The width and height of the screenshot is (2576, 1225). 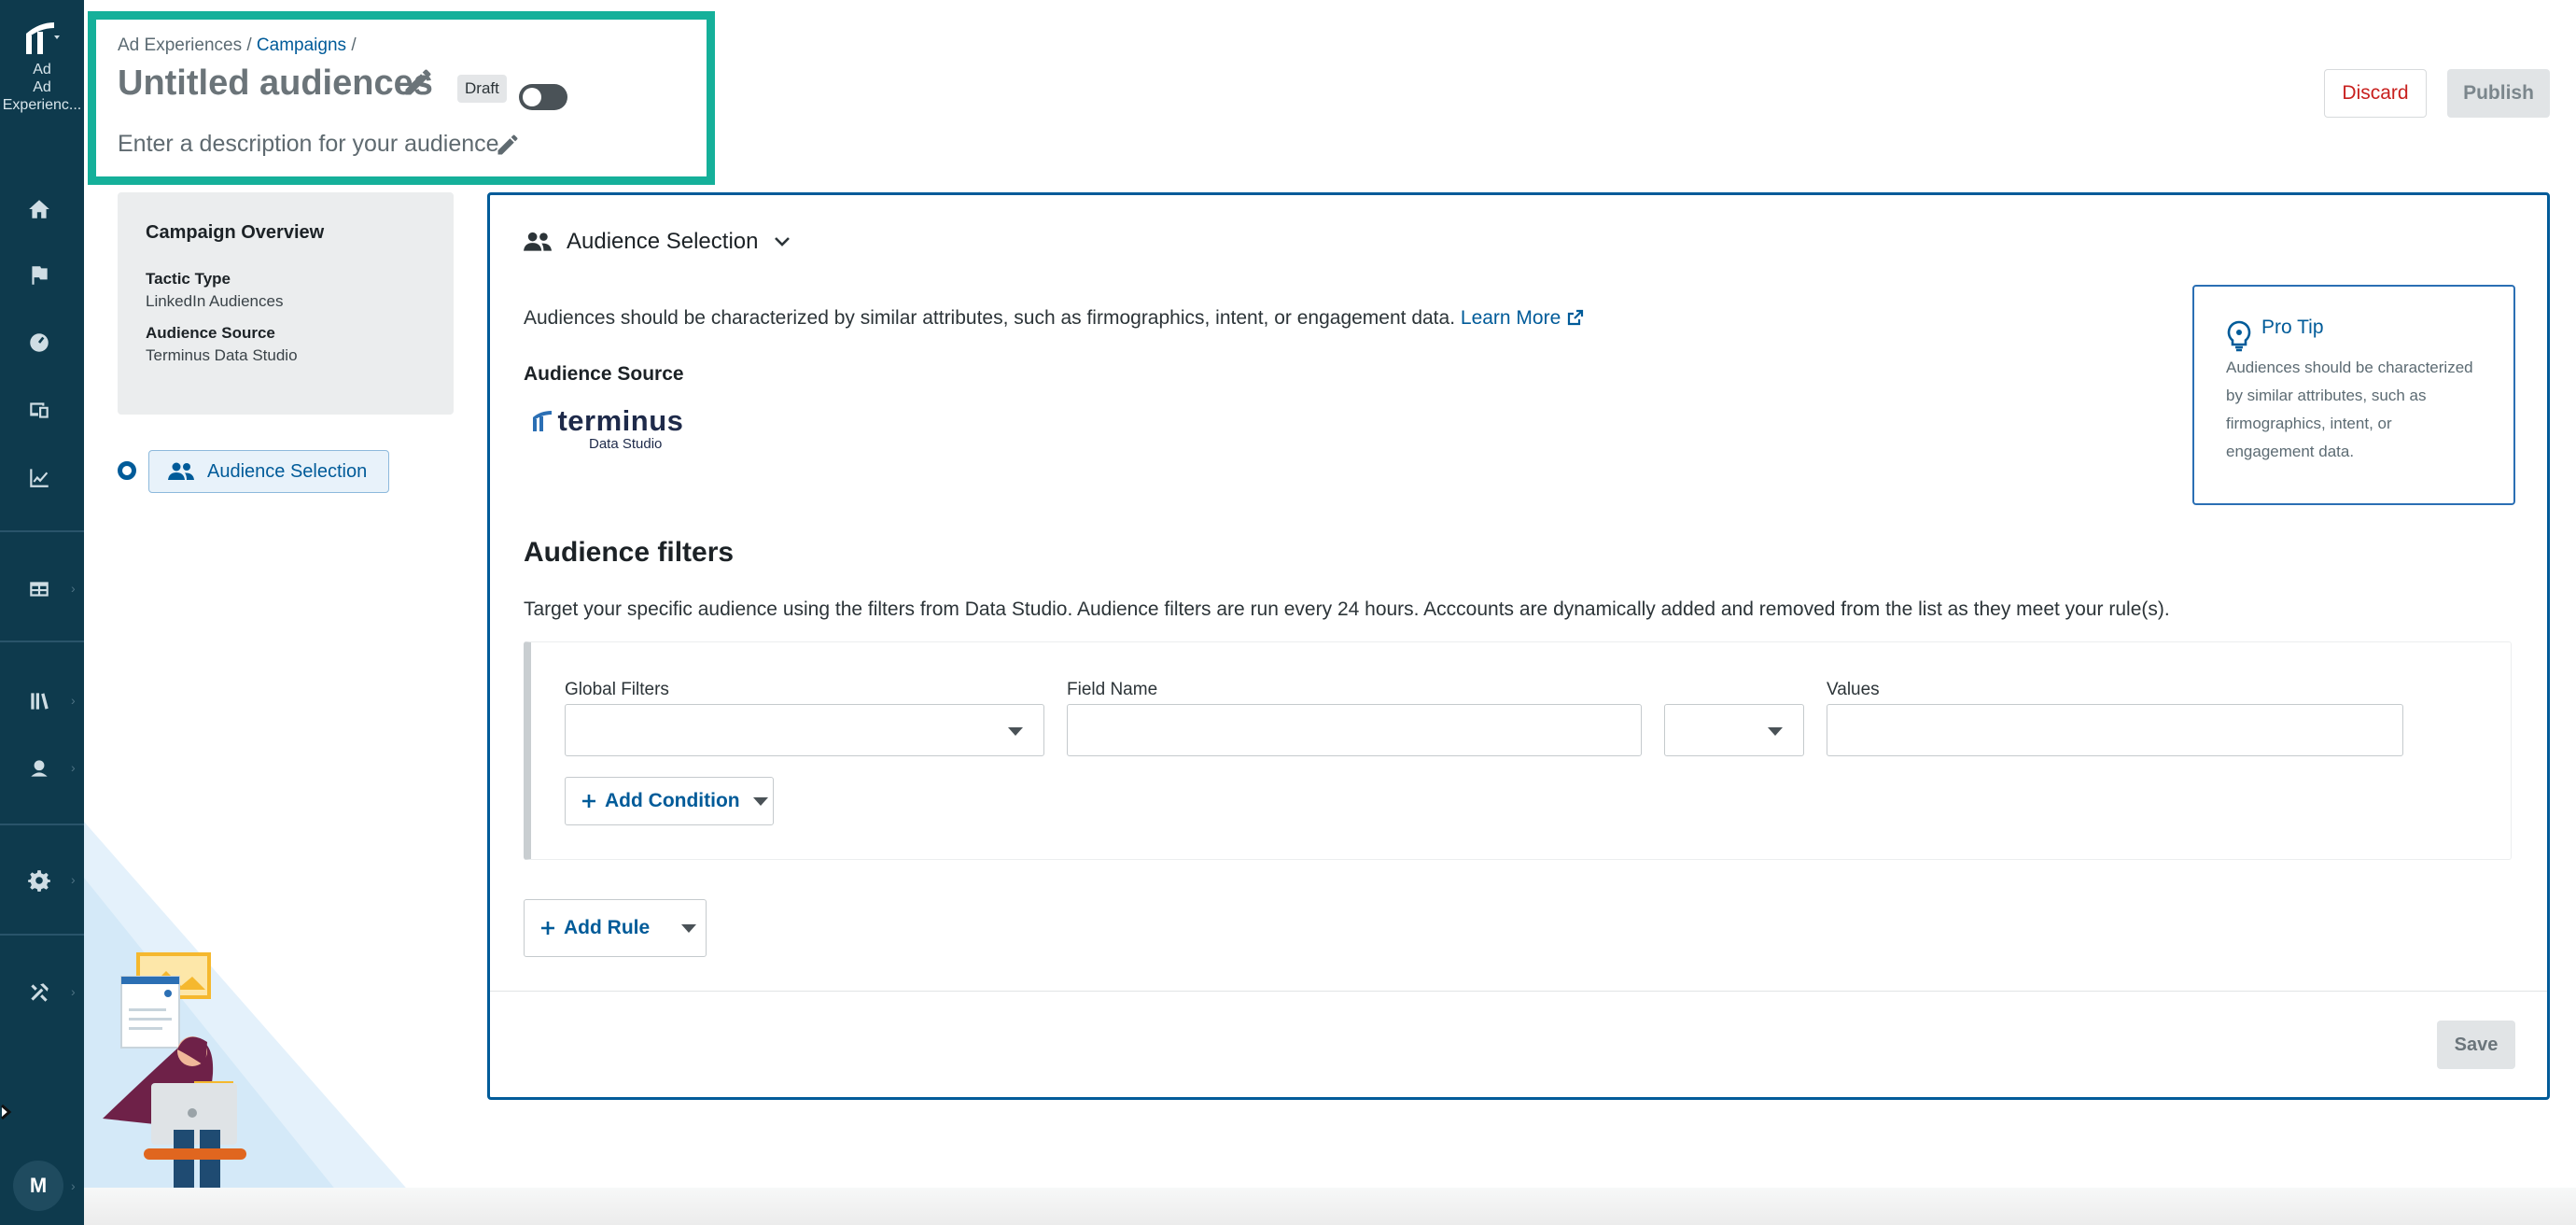 What do you see at coordinates (38, 1186) in the screenshot?
I see `avatar: M` at bounding box center [38, 1186].